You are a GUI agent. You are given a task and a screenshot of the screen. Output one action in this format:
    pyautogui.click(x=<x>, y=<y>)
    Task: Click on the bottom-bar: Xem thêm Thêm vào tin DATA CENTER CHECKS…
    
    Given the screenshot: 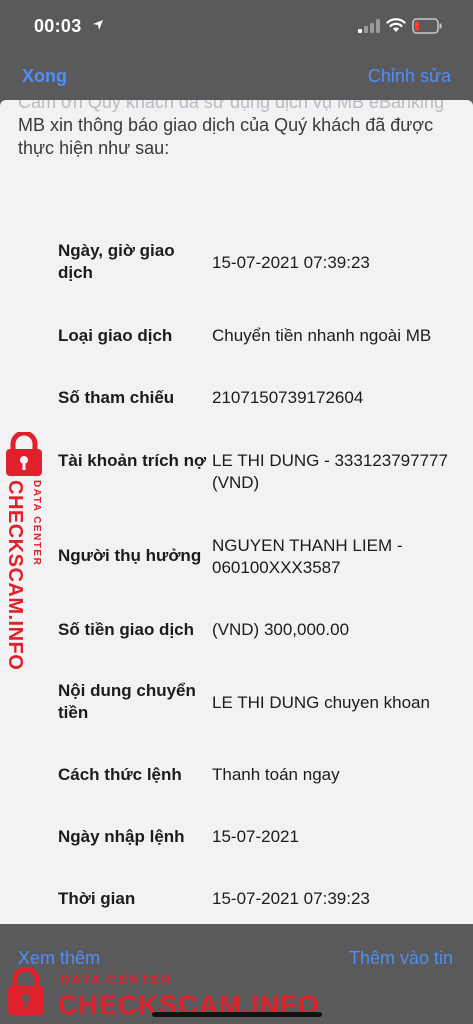 What is the action you would take?
    pyautogui.click(x=236, y=974)
    